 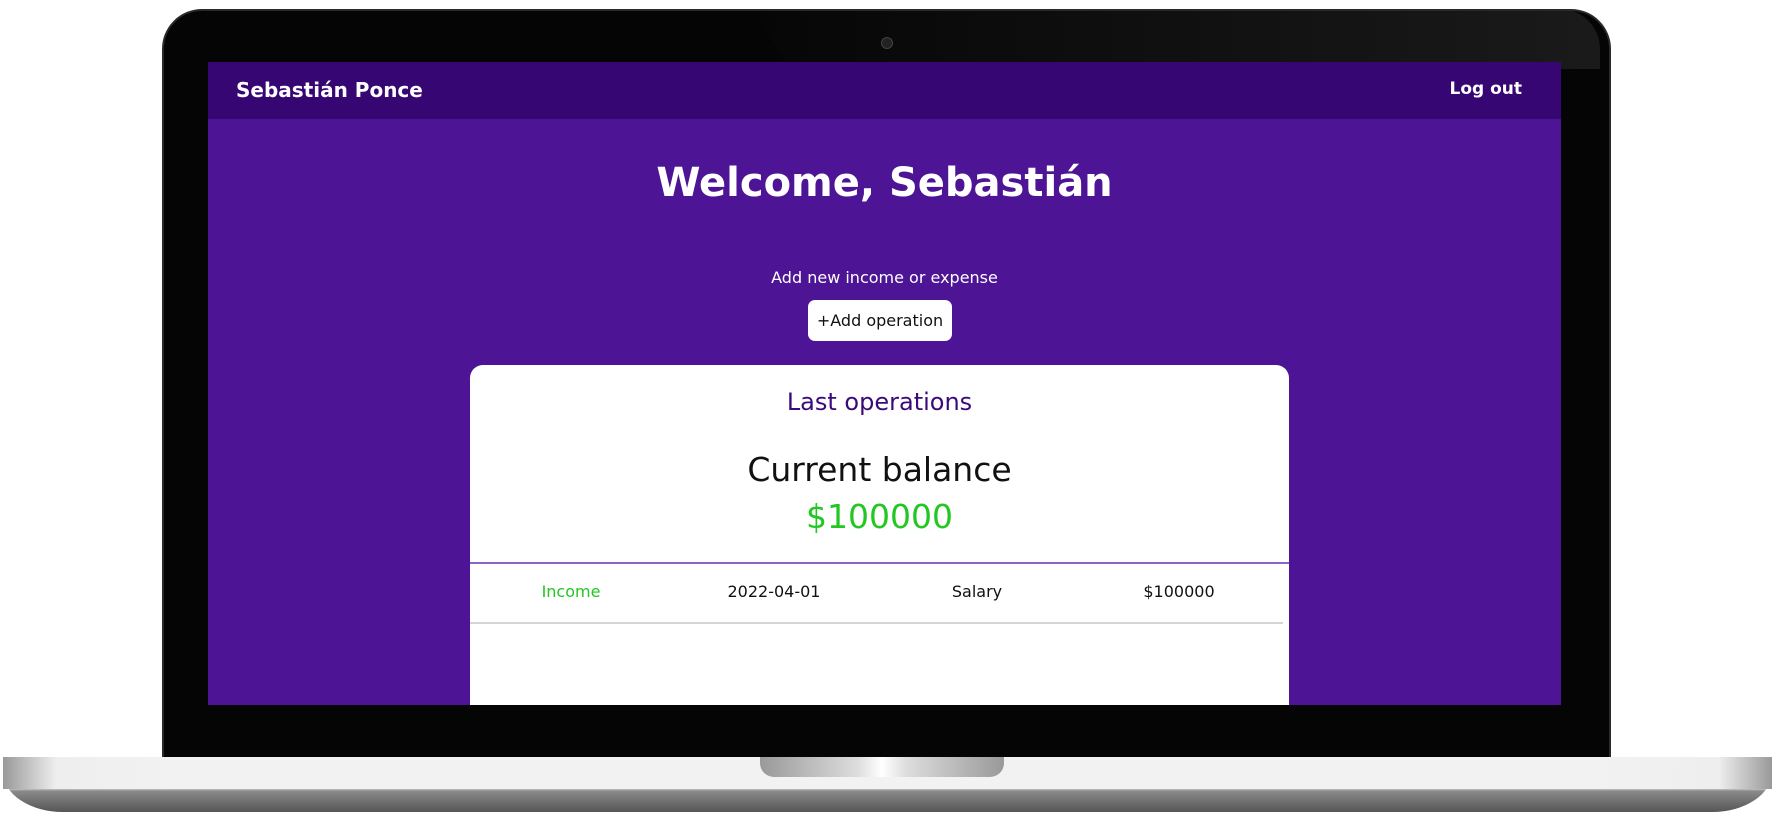 I want to click on balance-value: $100000, so click(x=879, y=516).